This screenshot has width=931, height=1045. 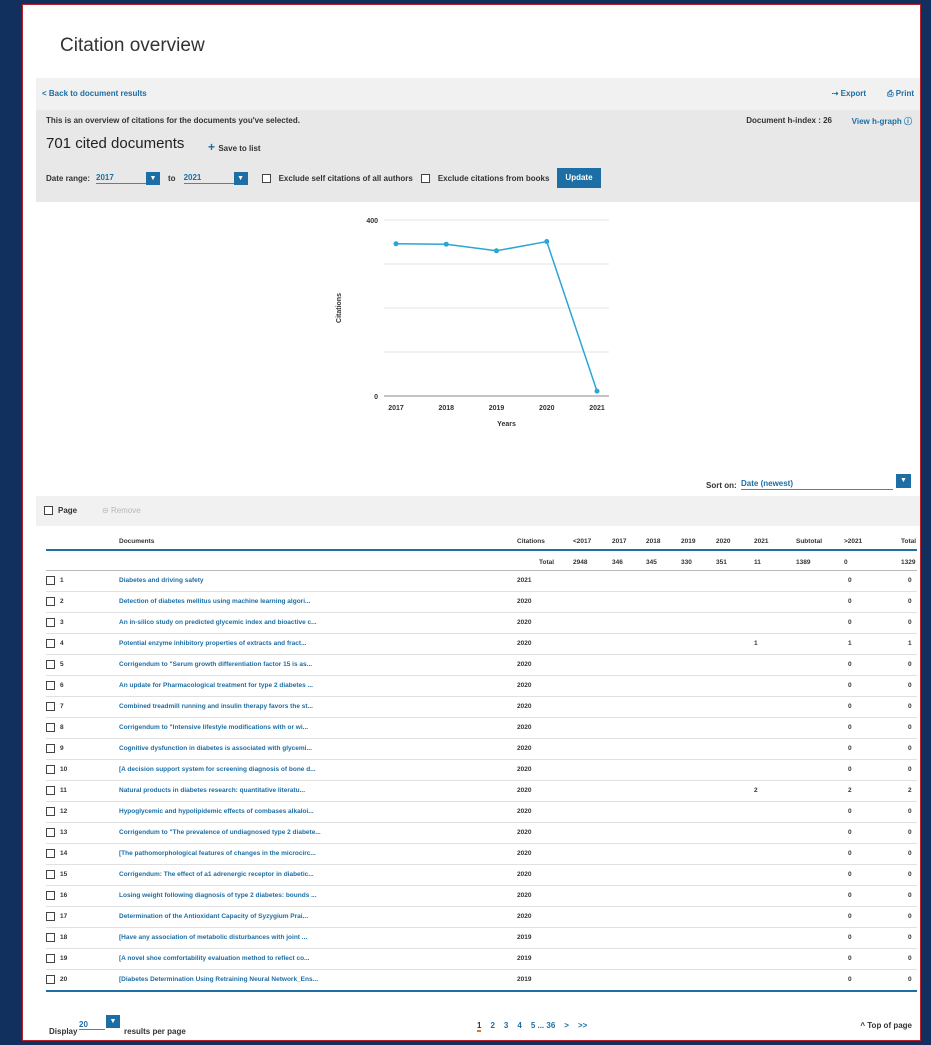 What do you see at coordinates (543, 1026) in the screenshot?
I see `page-link: 5 ... 36` at bounding box center [543, 1026].